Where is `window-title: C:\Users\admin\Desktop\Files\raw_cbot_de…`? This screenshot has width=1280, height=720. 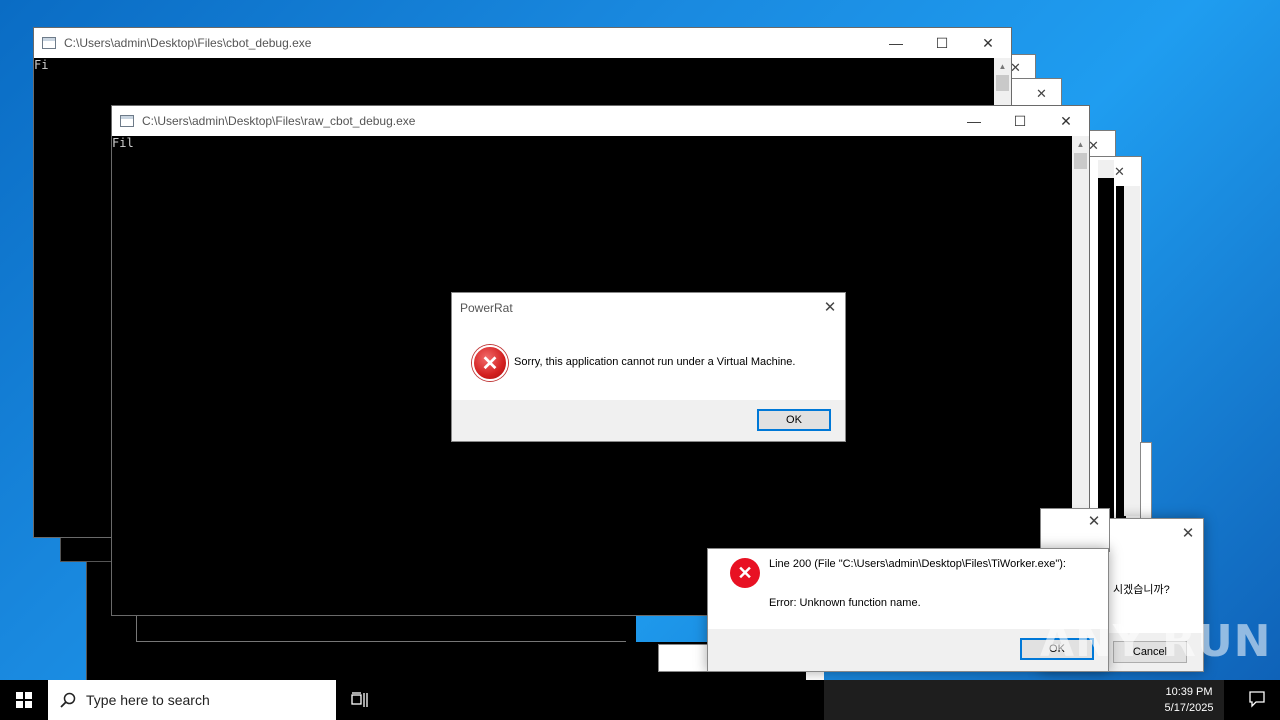 window-title: C:\Users\admin\Desktop\Files\raw_cbot_de… is located at coordinates (279, 121).